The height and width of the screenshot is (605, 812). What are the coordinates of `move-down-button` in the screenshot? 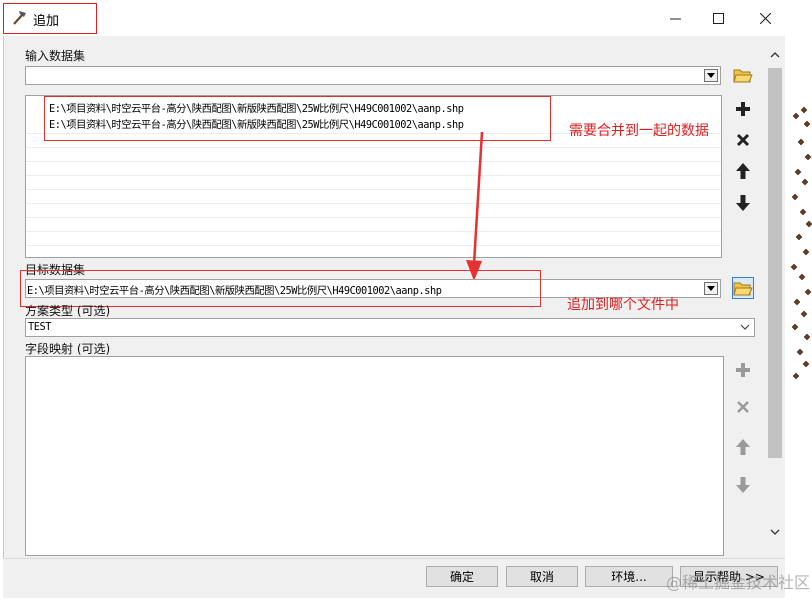 It's located at (743, 203).